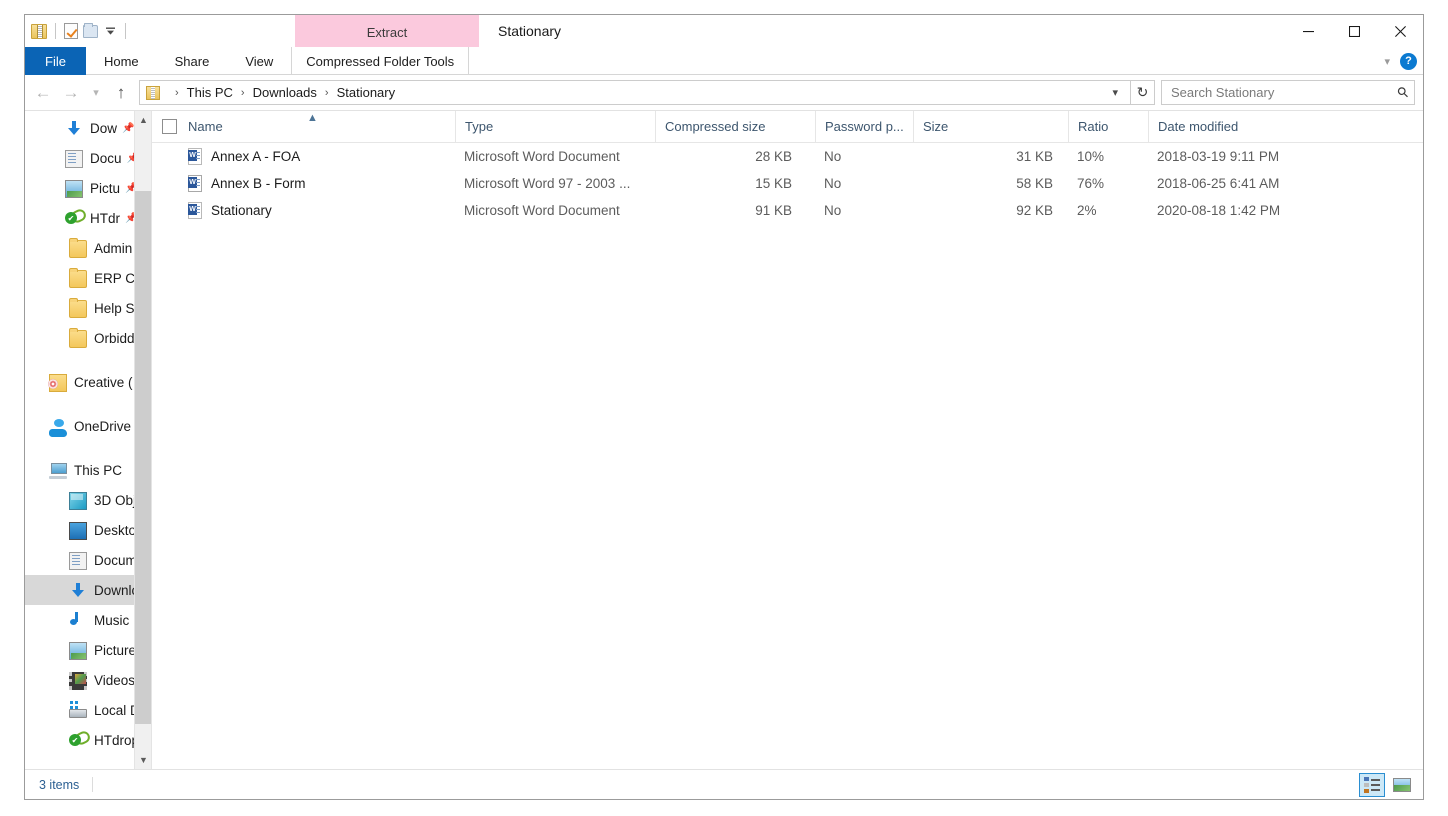 Image resolution: width=1448 pixels, height=816 pixels. I want to click on folder-icon, so click(78, 278).